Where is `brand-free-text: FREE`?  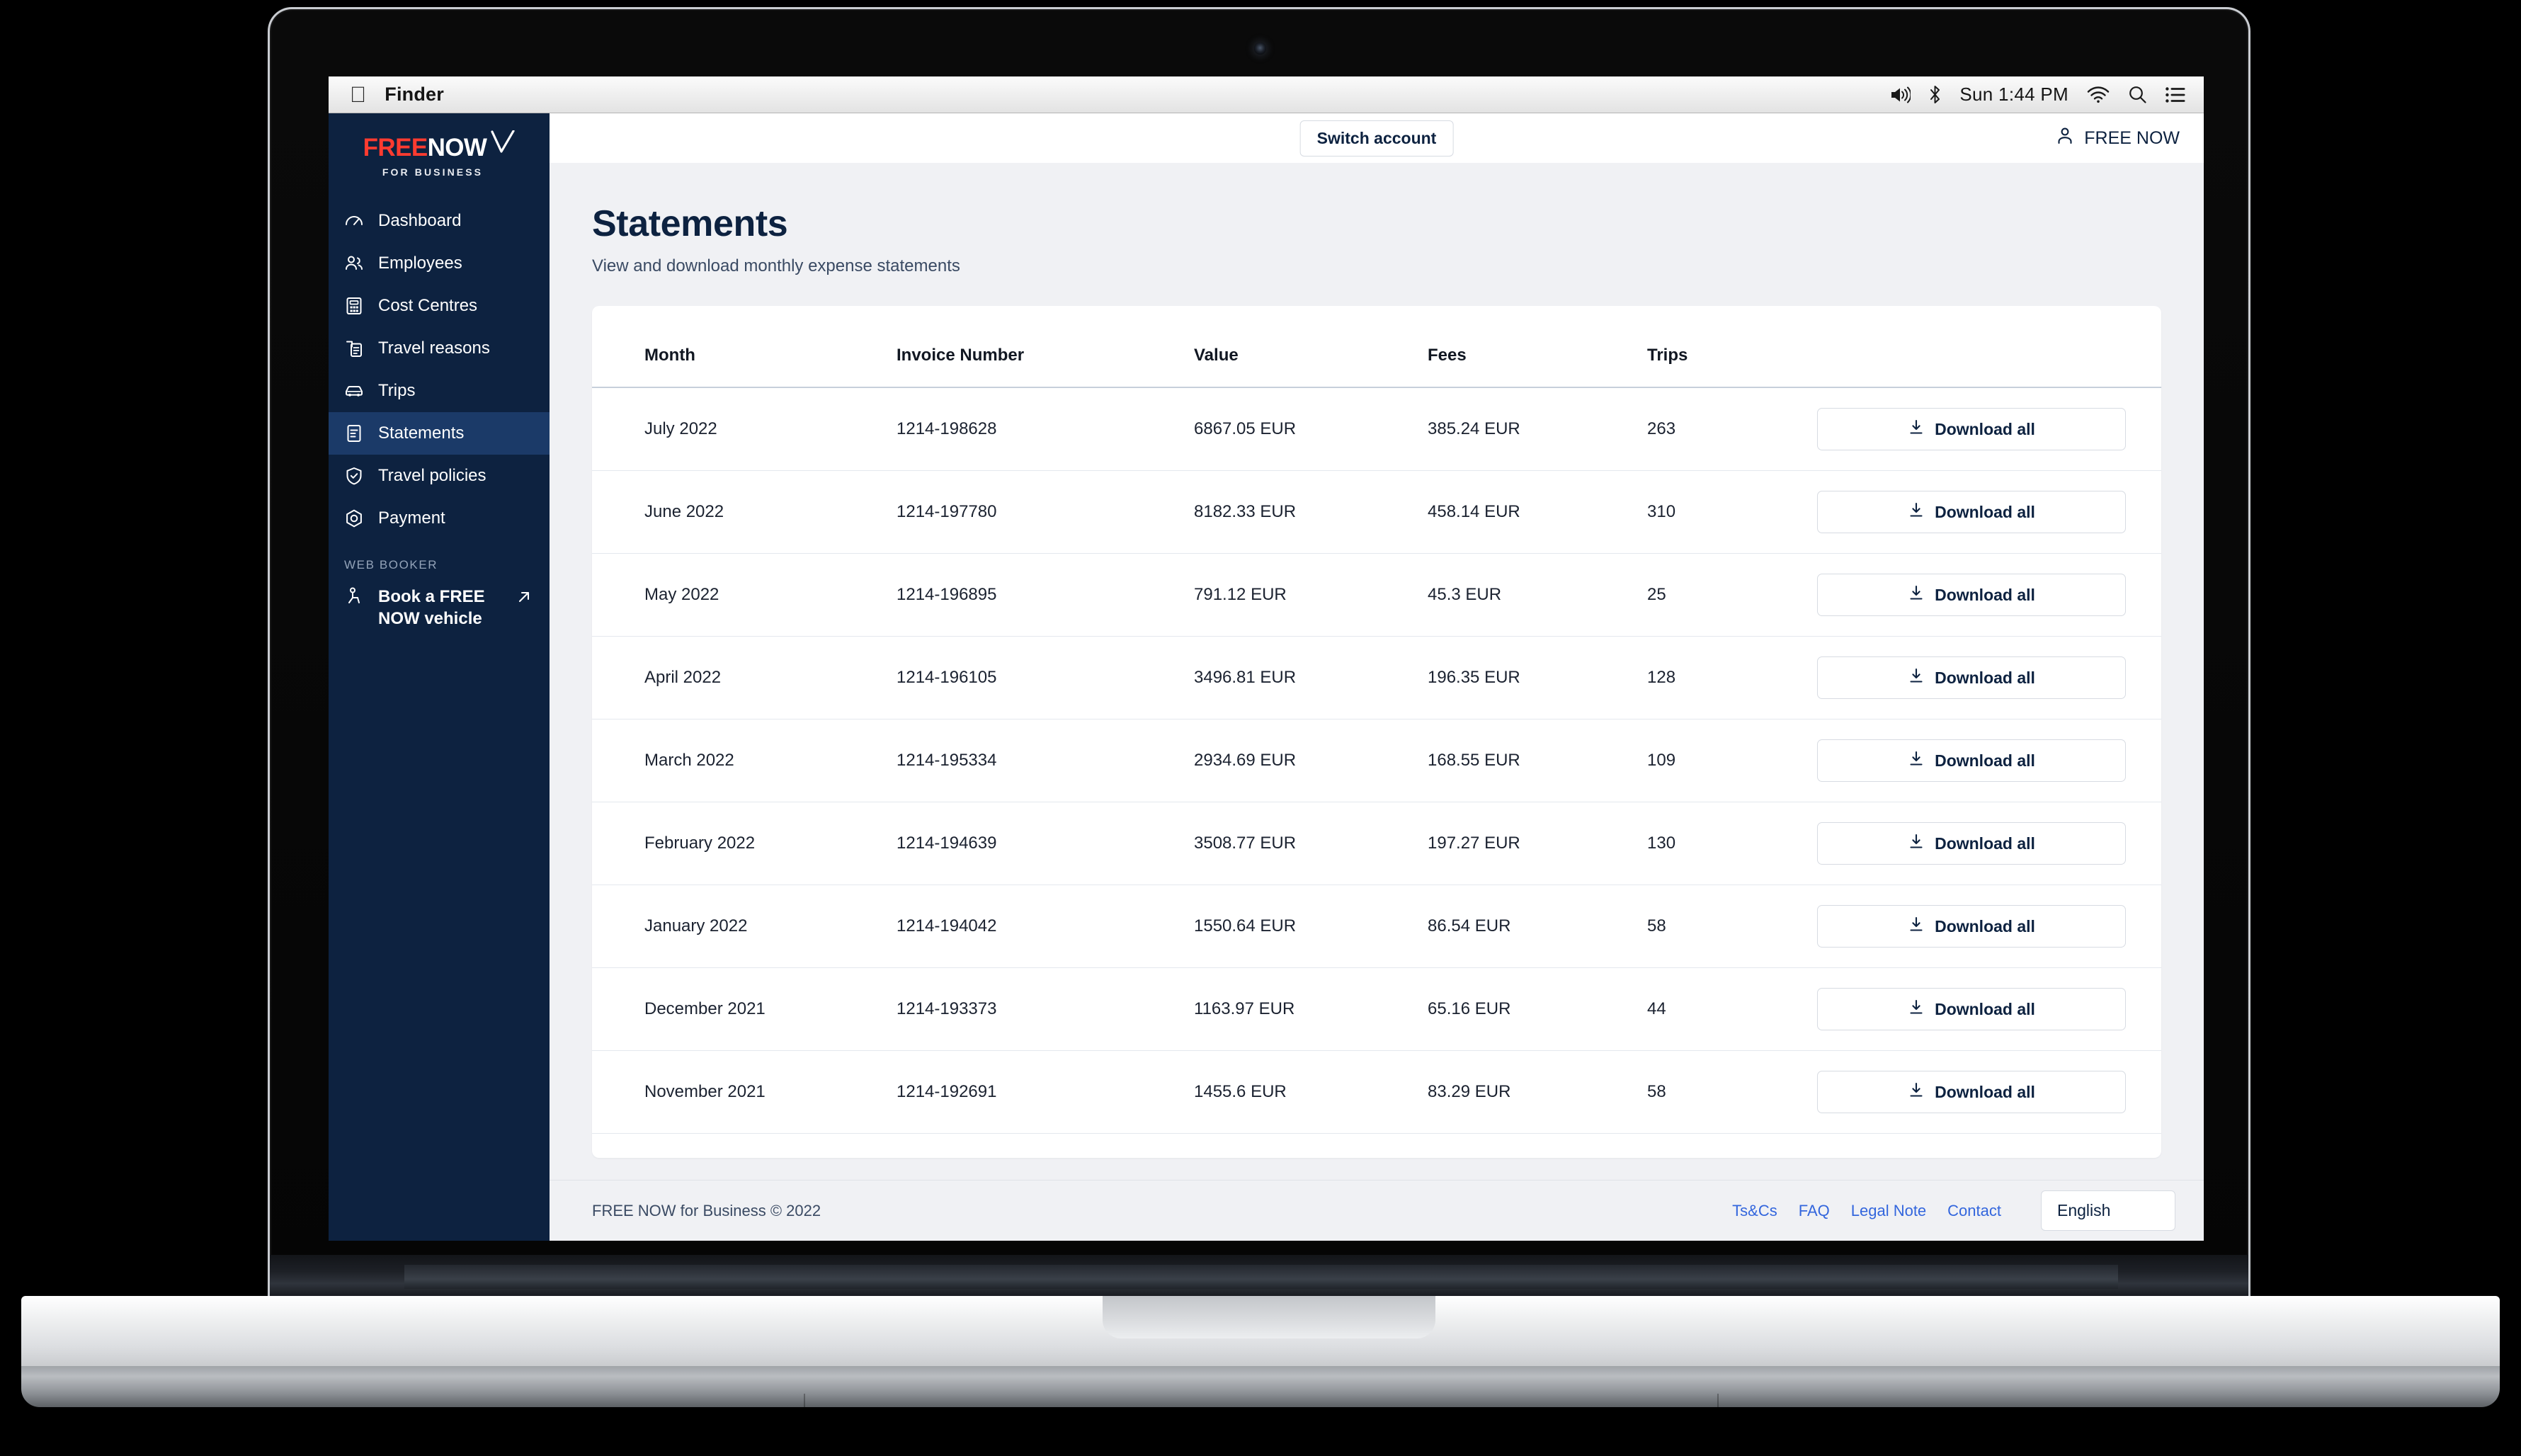
brand-free-text: FREE is located at coordinates (396, 147).